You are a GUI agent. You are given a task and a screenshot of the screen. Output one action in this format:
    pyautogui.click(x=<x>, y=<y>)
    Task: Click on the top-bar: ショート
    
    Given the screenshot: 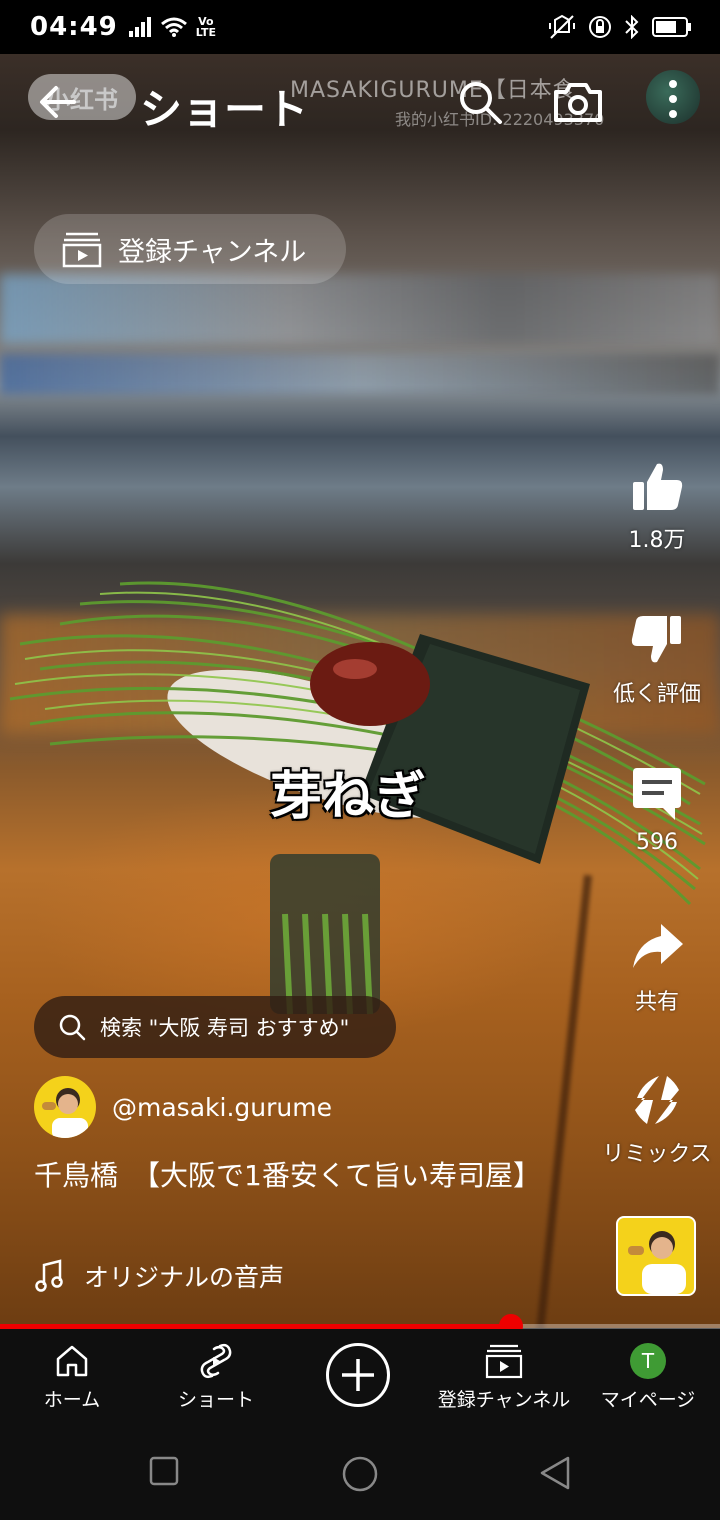 What is the action you would take?
    pyautogui.click(x=360, y=104)
    